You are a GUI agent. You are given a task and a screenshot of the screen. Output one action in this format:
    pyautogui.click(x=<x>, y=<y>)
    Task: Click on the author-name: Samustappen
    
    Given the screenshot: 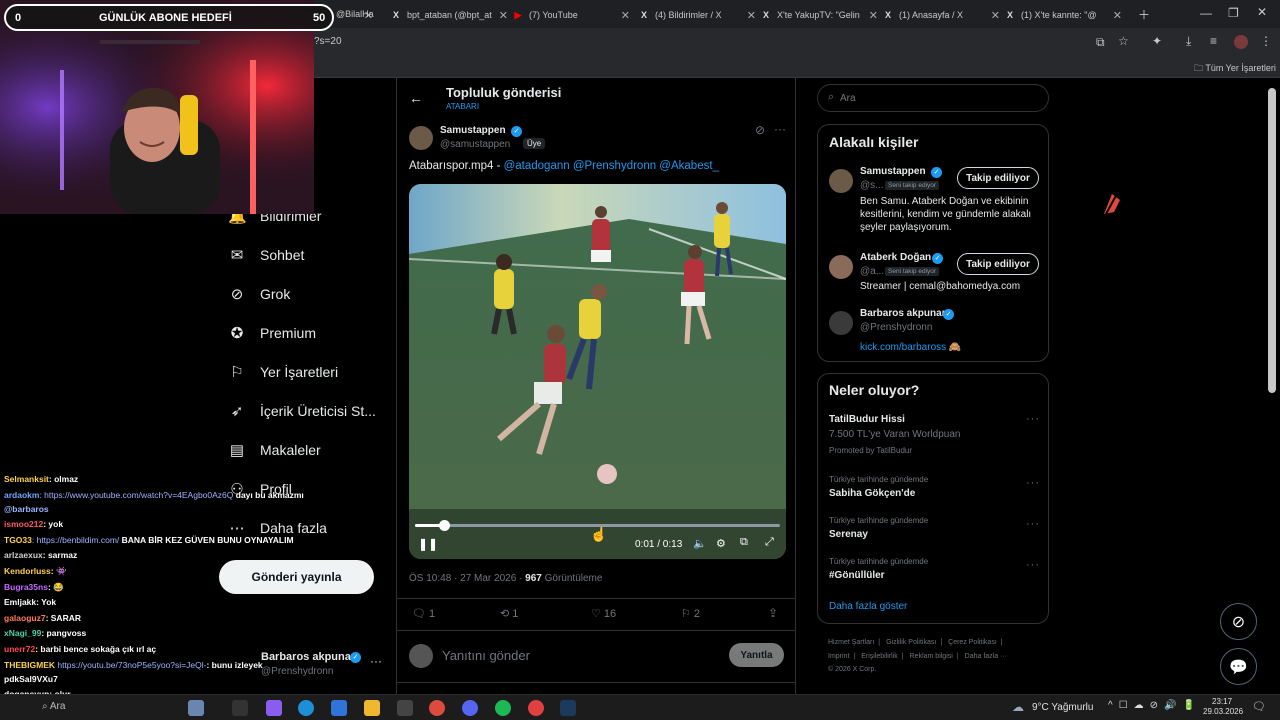 What is the action you would take?
    pyautogui.click(x=473, y=130)
    